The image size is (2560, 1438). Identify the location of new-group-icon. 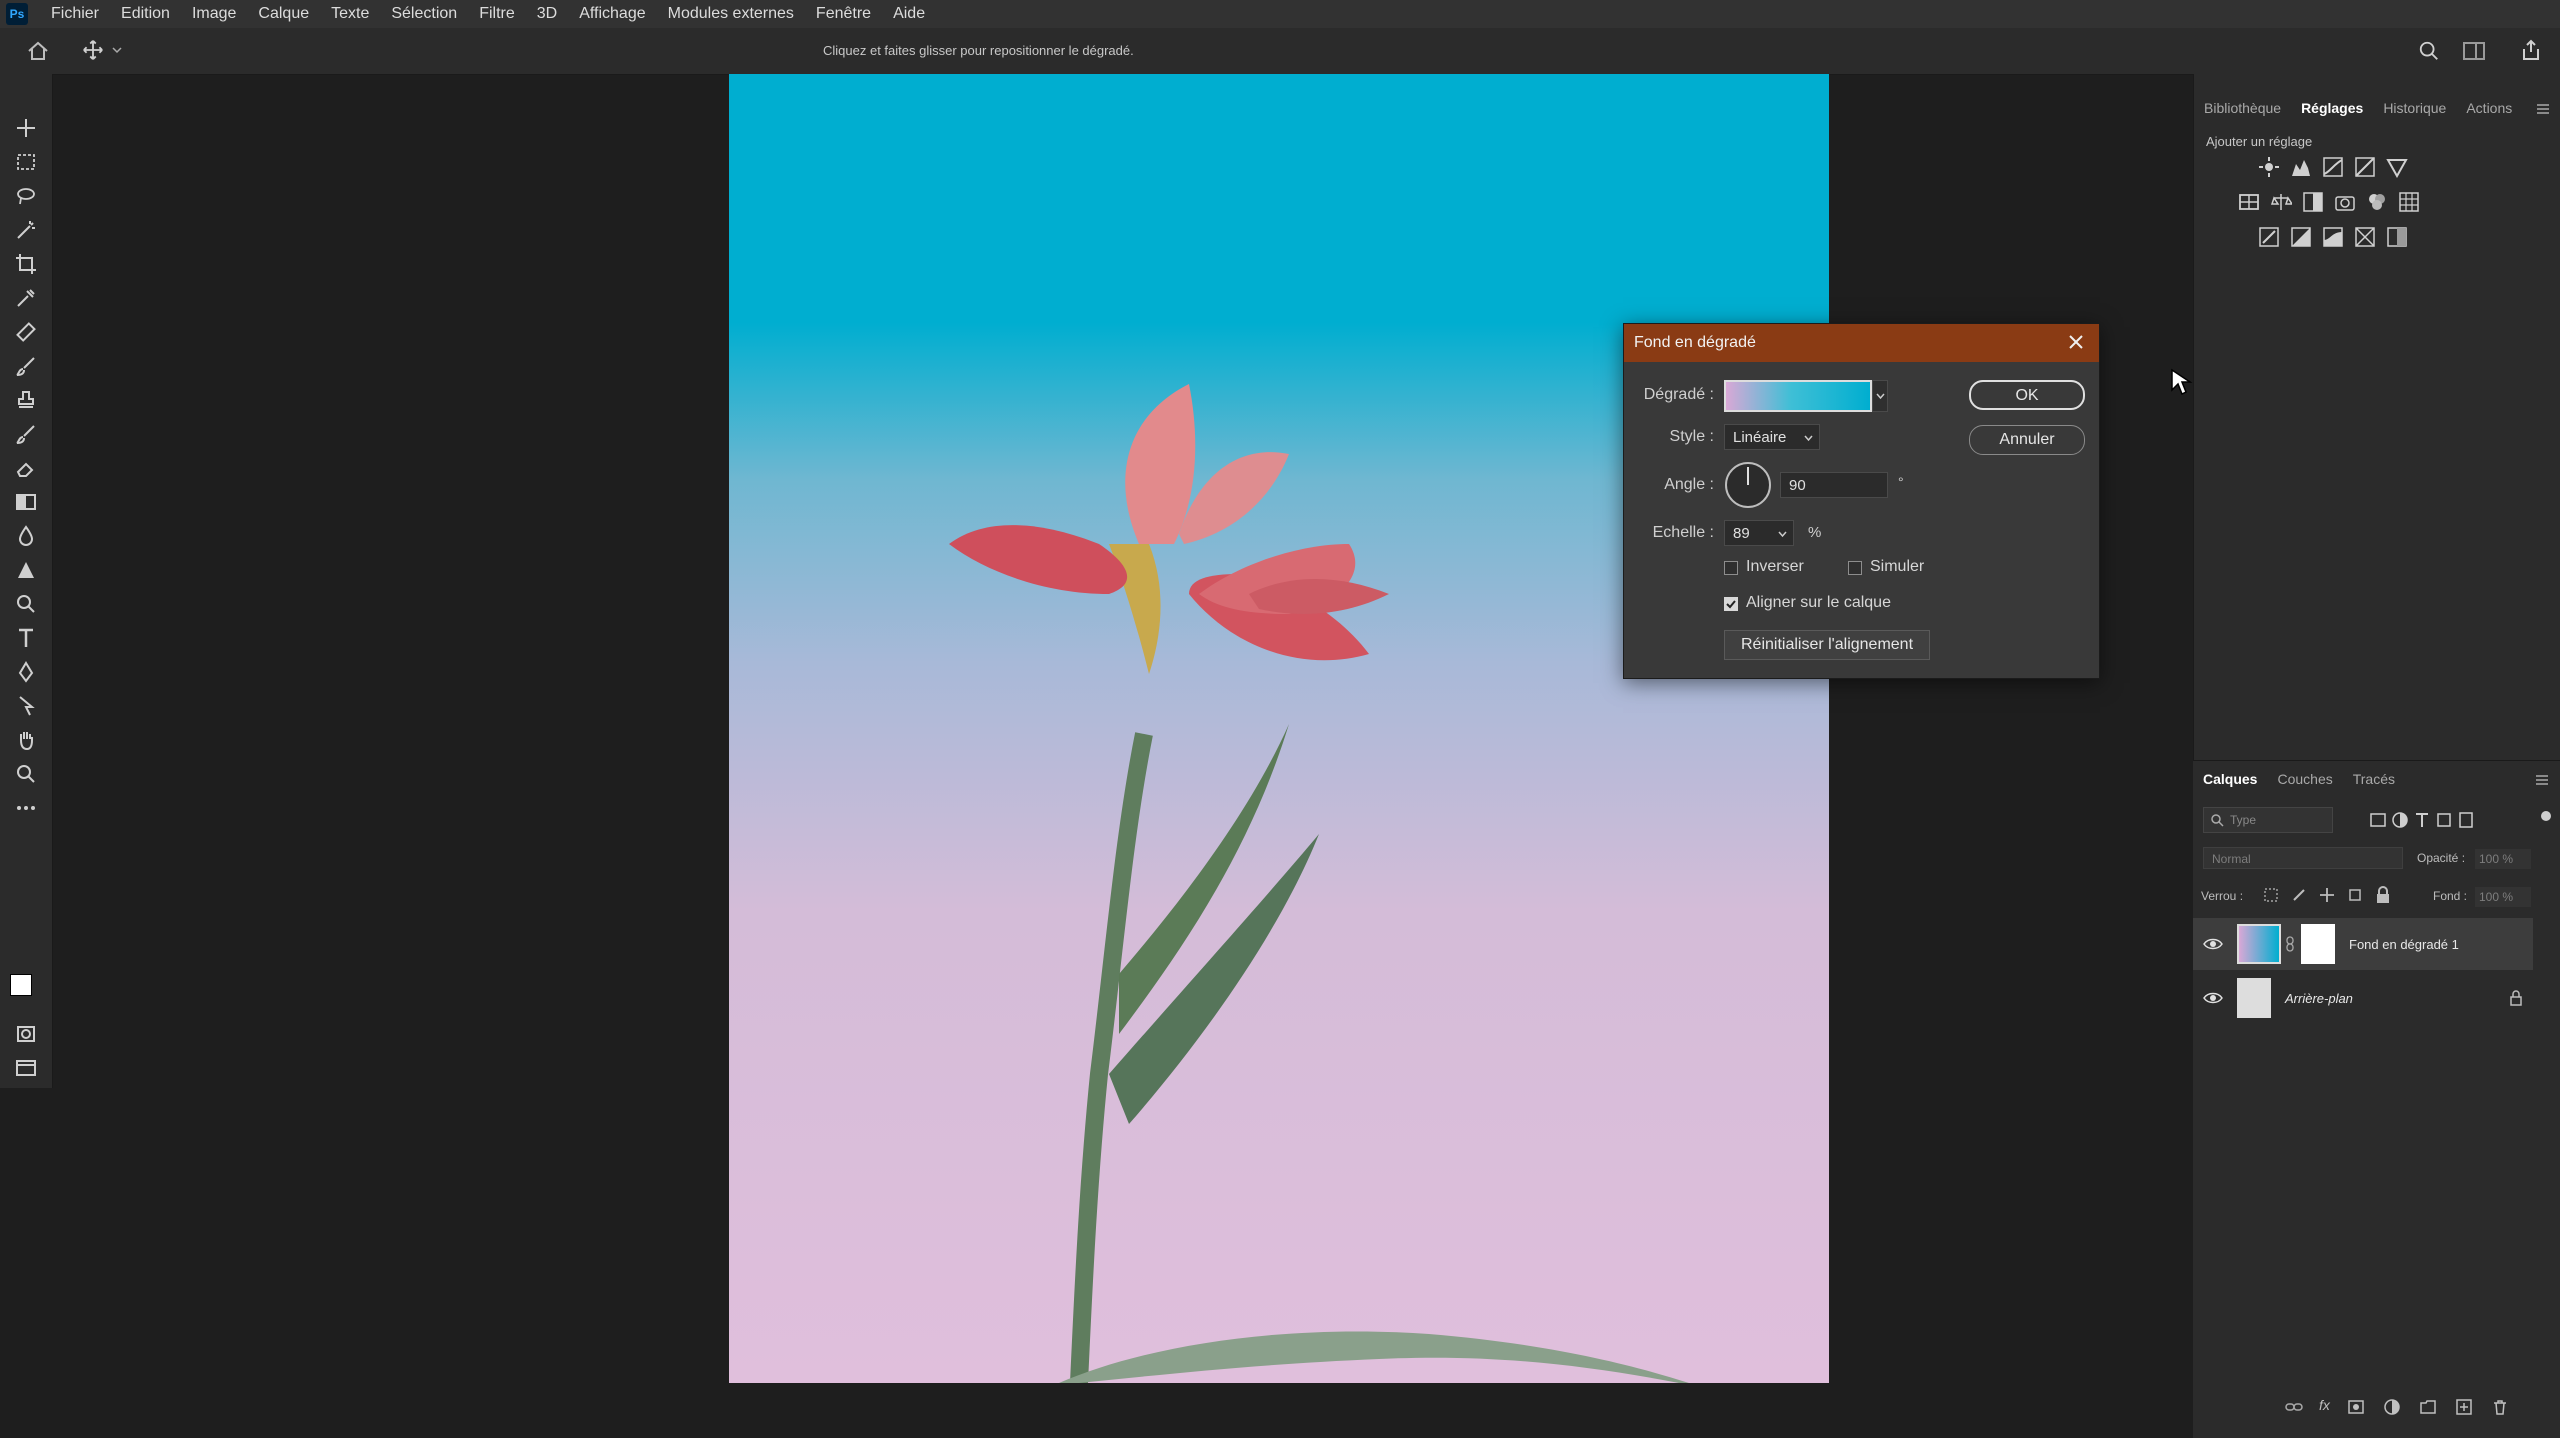
(2428, 1407).